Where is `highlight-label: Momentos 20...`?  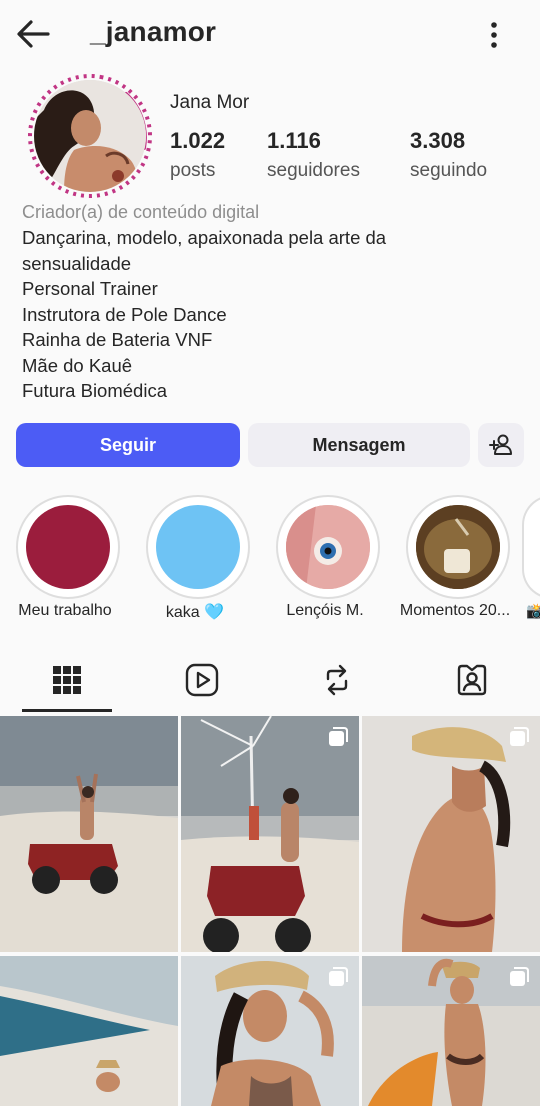
highlight-label: Momentos 20... is located at coordinates (455, 610).